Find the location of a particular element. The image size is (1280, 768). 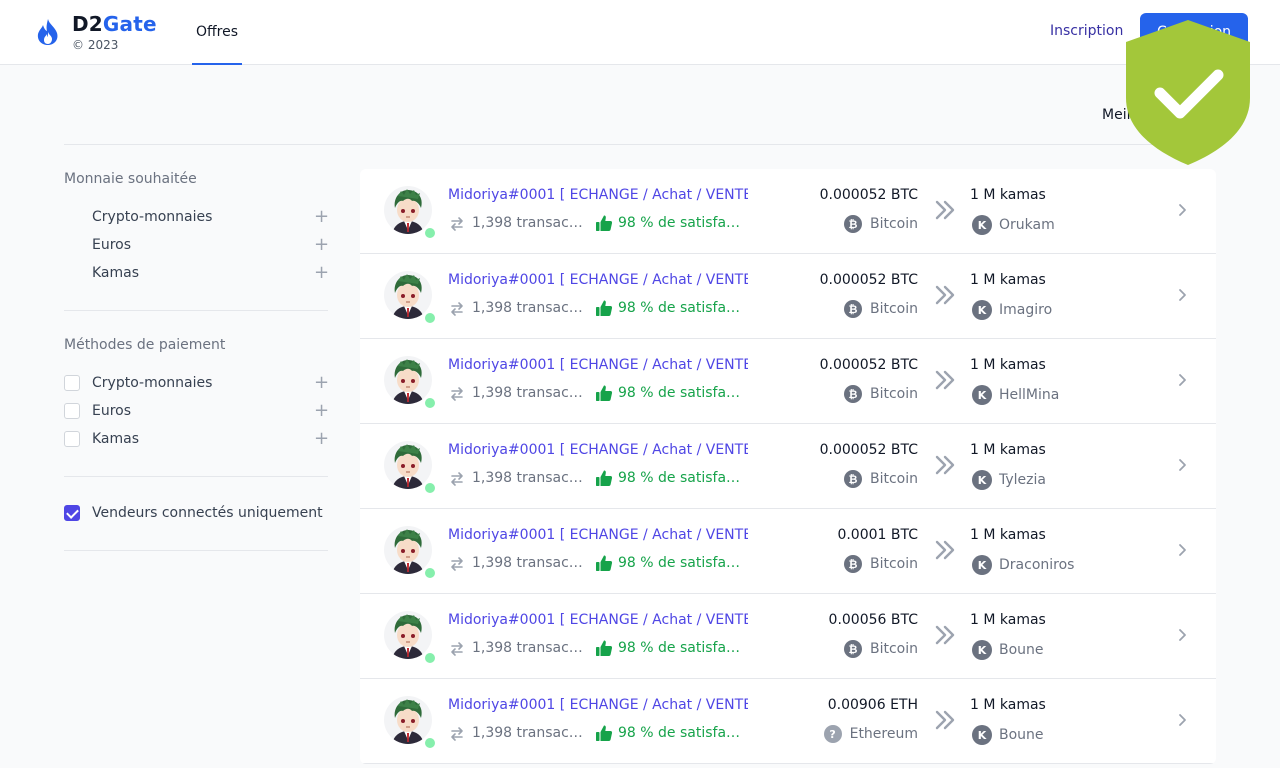

server-name: Draconiros is located at coordinates (1037, 565).